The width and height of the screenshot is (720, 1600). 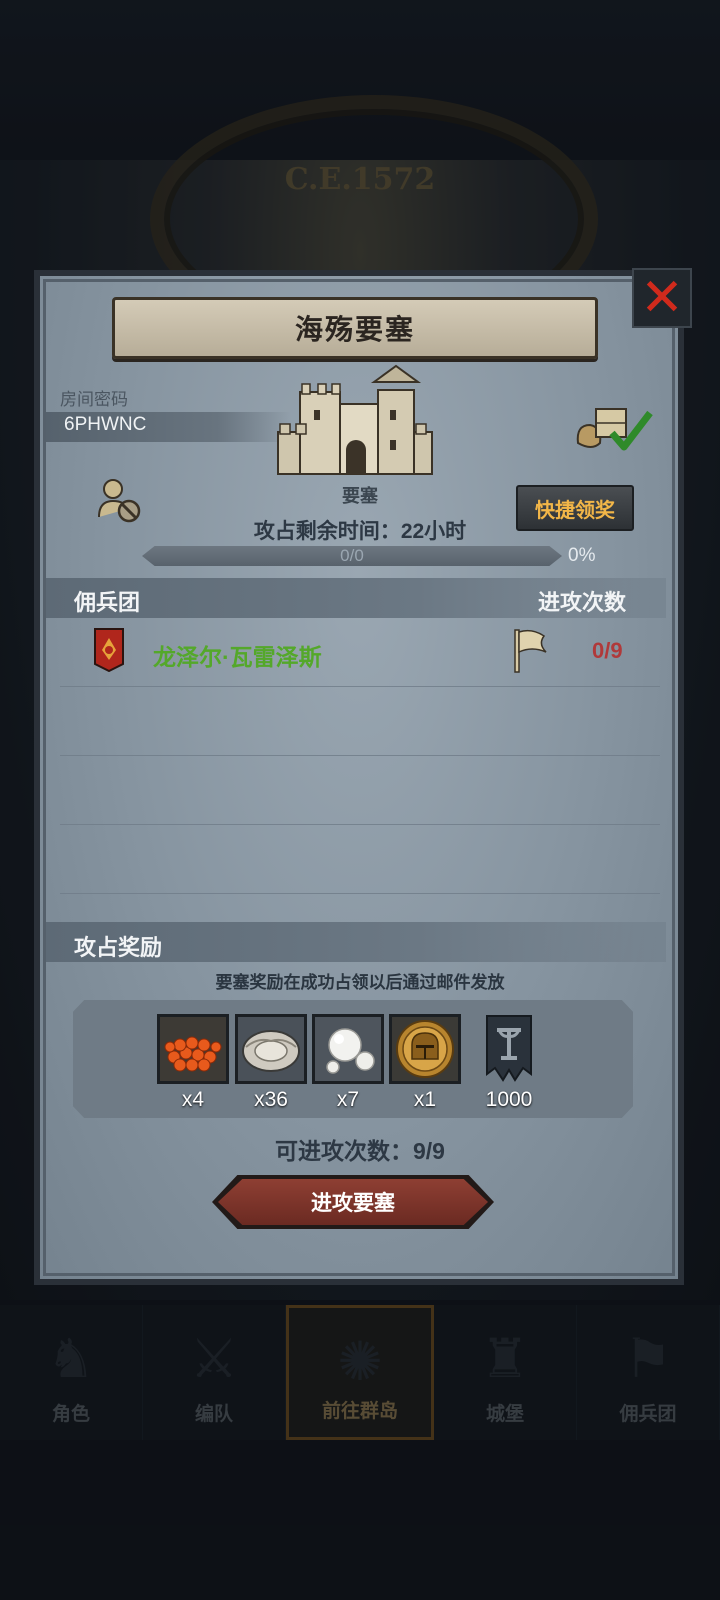 I want to click on fortress-castle-icon, so click(x=355, y=419).